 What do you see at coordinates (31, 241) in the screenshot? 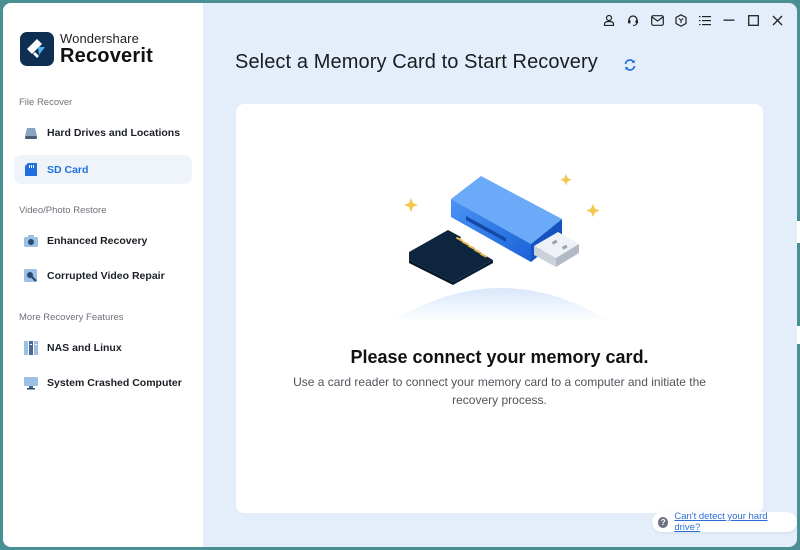
I see `camera-icon` at bounding box center [31, 241].